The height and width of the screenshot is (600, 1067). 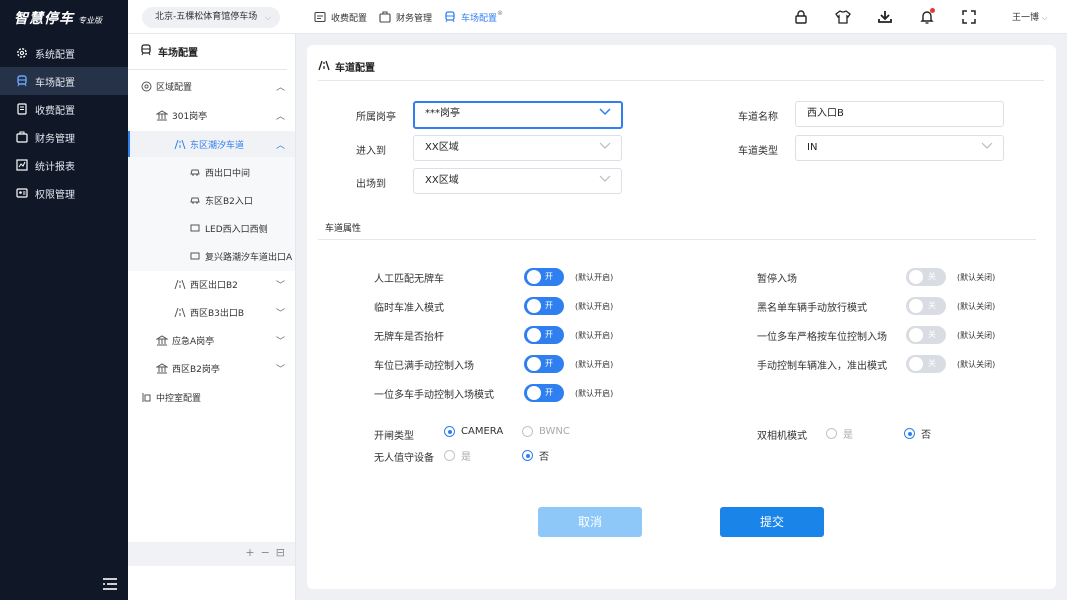 What do you see at coordinates (409, 337) in the screenshot?
I see `toggle-label: 无牌车是否抬杆` at bounding box center [409, 337].